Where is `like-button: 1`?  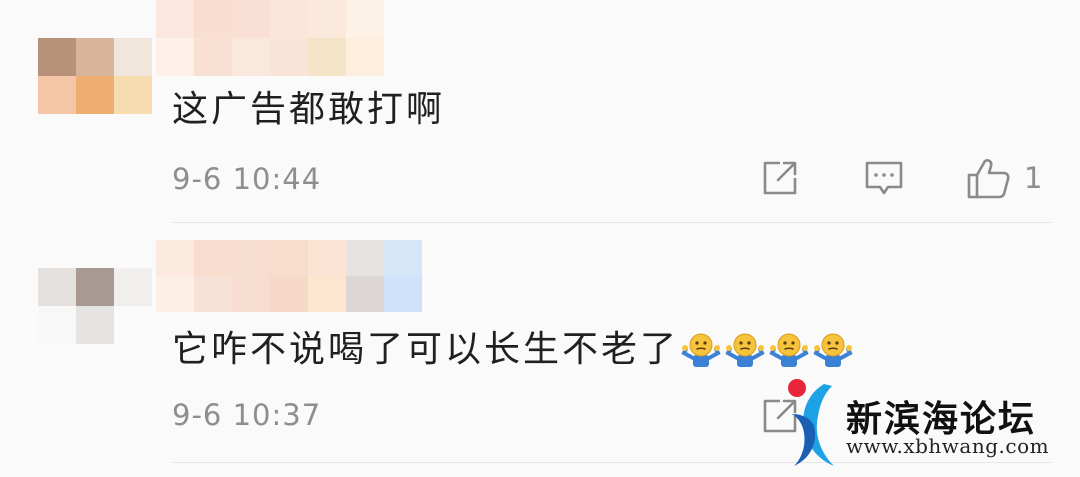 like-button: 1 is located at coordinates (1004, 178).